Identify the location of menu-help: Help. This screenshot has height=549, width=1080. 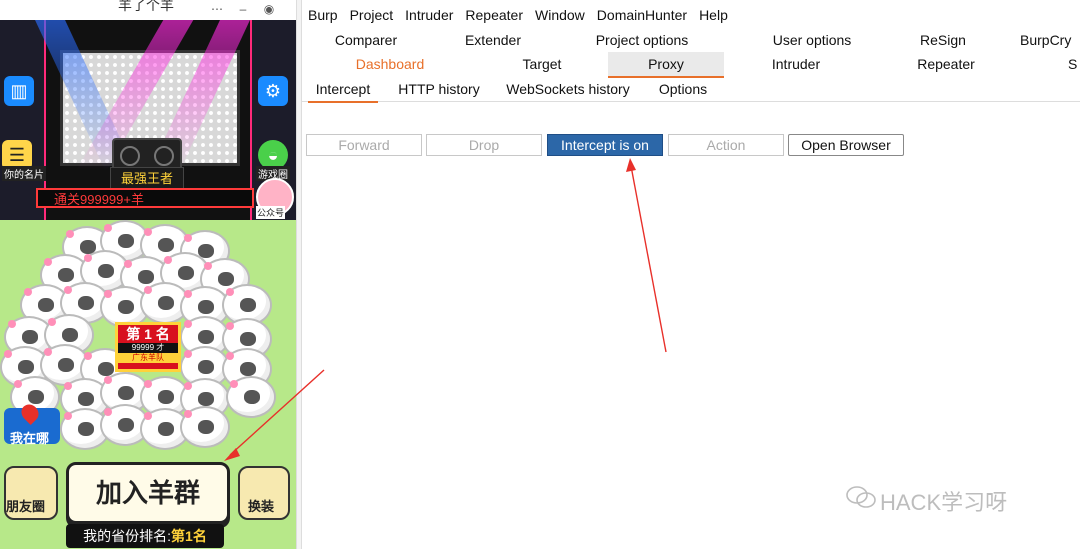
(713, 15).